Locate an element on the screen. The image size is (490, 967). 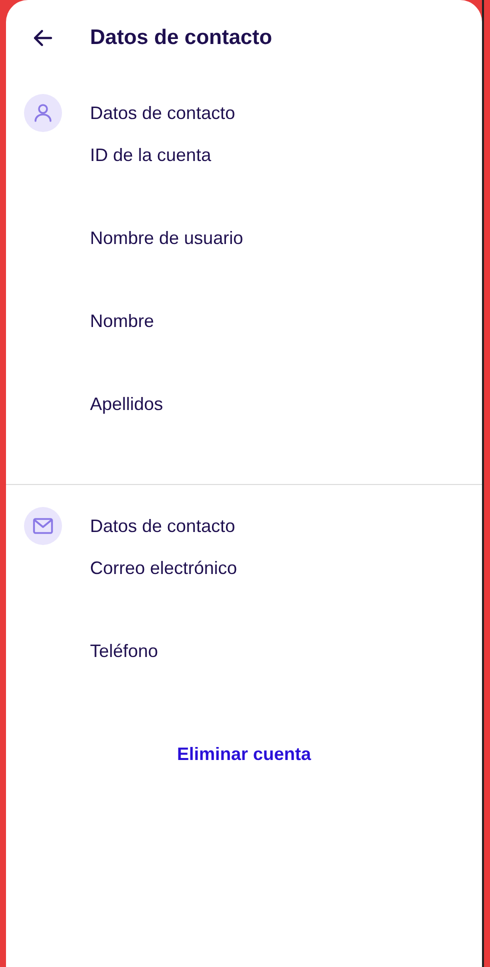
delete-account-button: Eliminar cuenta is located at coordinates (244, 754).